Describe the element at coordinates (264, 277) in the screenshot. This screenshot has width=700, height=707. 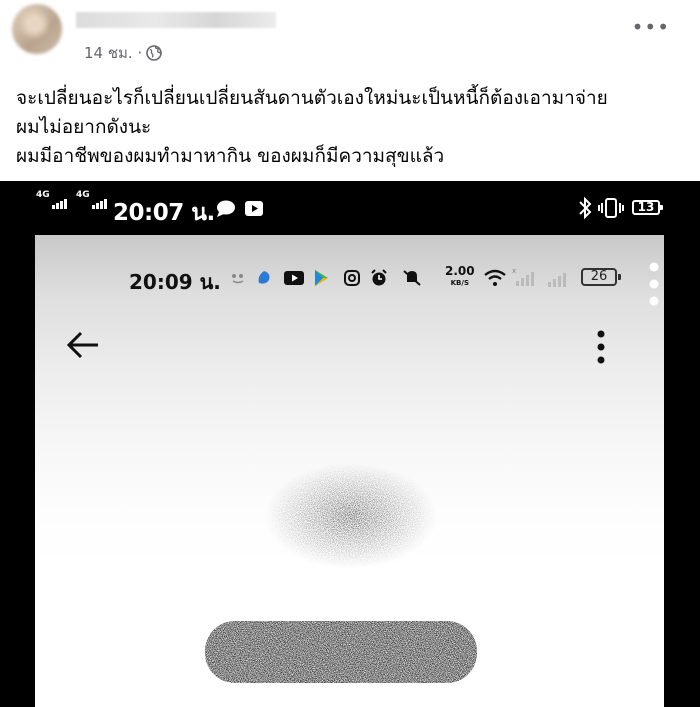
I see `app-icon` at that location.